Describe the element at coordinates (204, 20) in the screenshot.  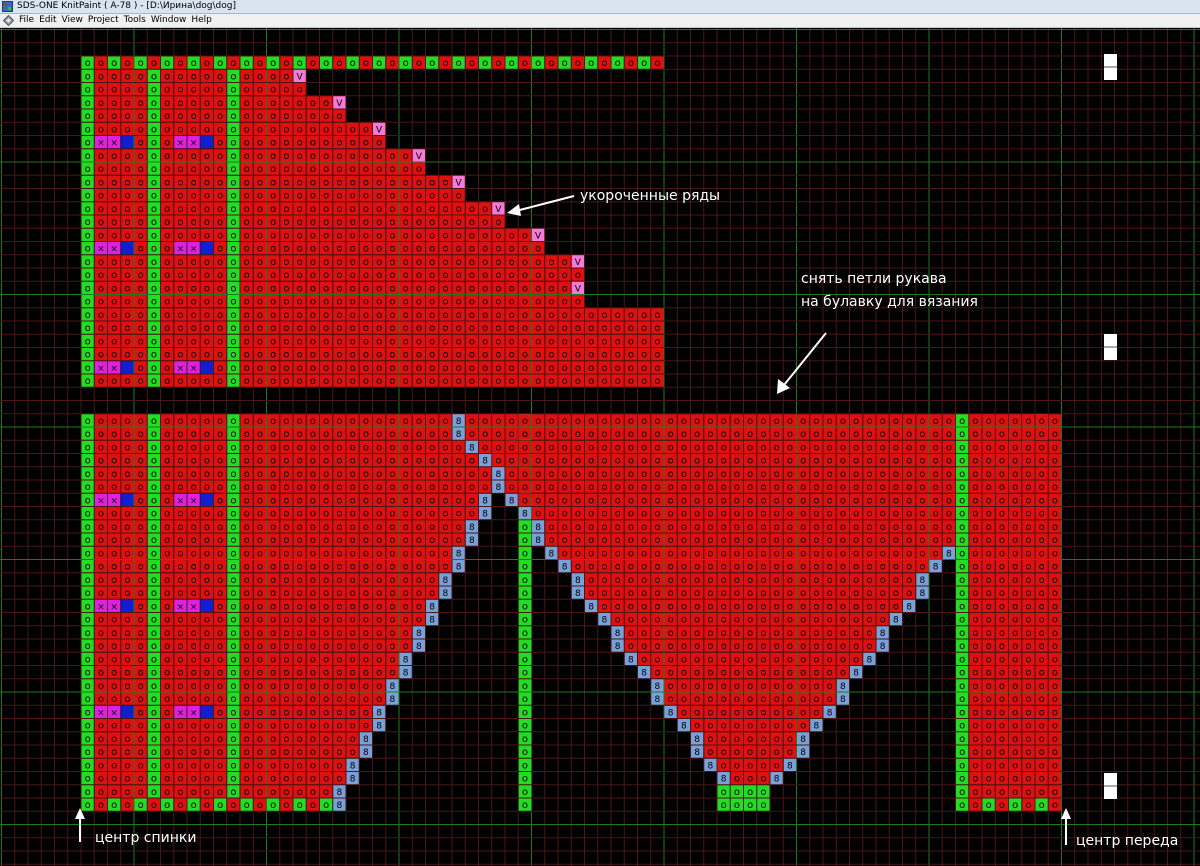
I see `menu-help: Help` at that location.